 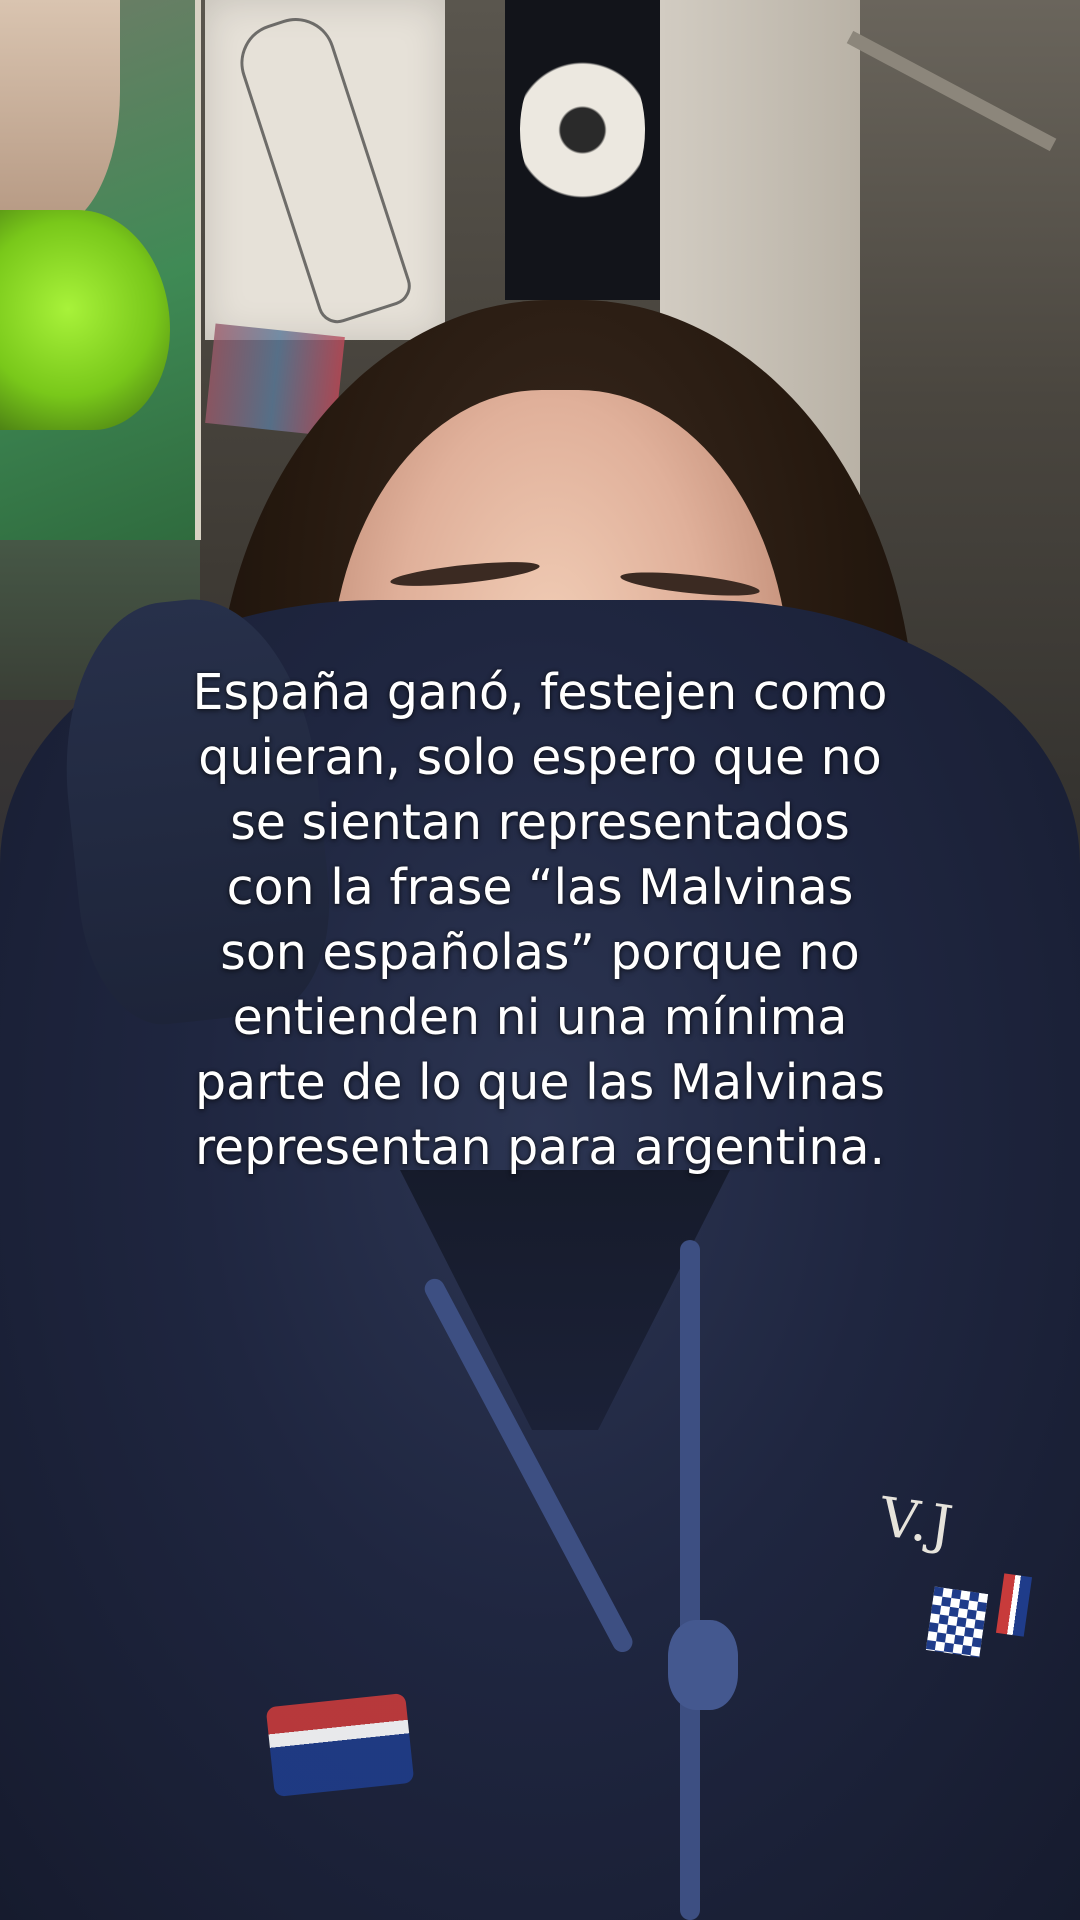 What do you see at coordinates (540, 1017) in the screenshot?
I see `caption-line: entienden ni una mínima` at bounding box center [540, 1017].